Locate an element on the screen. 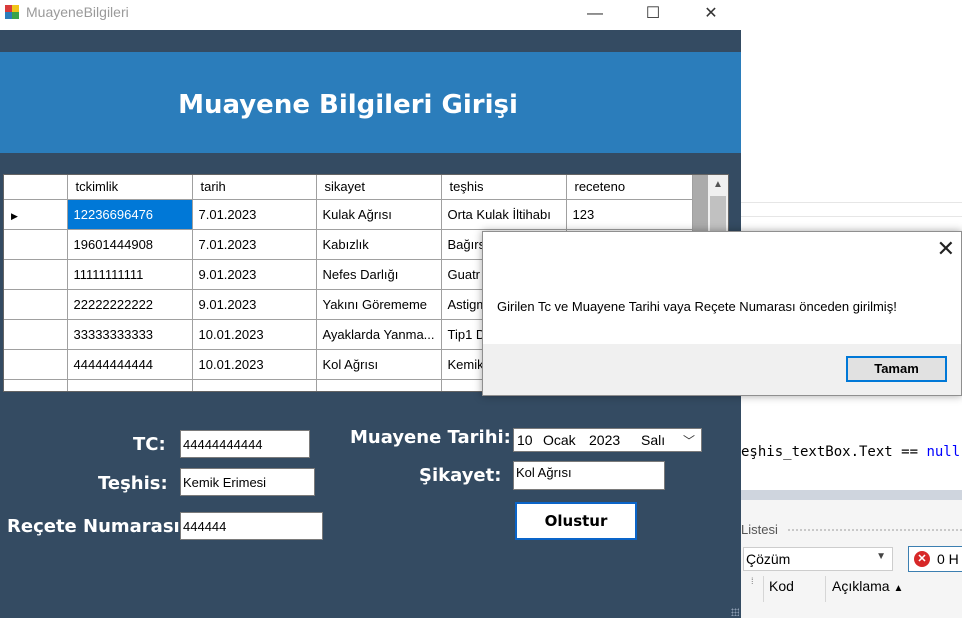 Image resolution: width=962 pixels, height=618 pixels. table-cell: 12236696476 is located at coordinates (130, 214).